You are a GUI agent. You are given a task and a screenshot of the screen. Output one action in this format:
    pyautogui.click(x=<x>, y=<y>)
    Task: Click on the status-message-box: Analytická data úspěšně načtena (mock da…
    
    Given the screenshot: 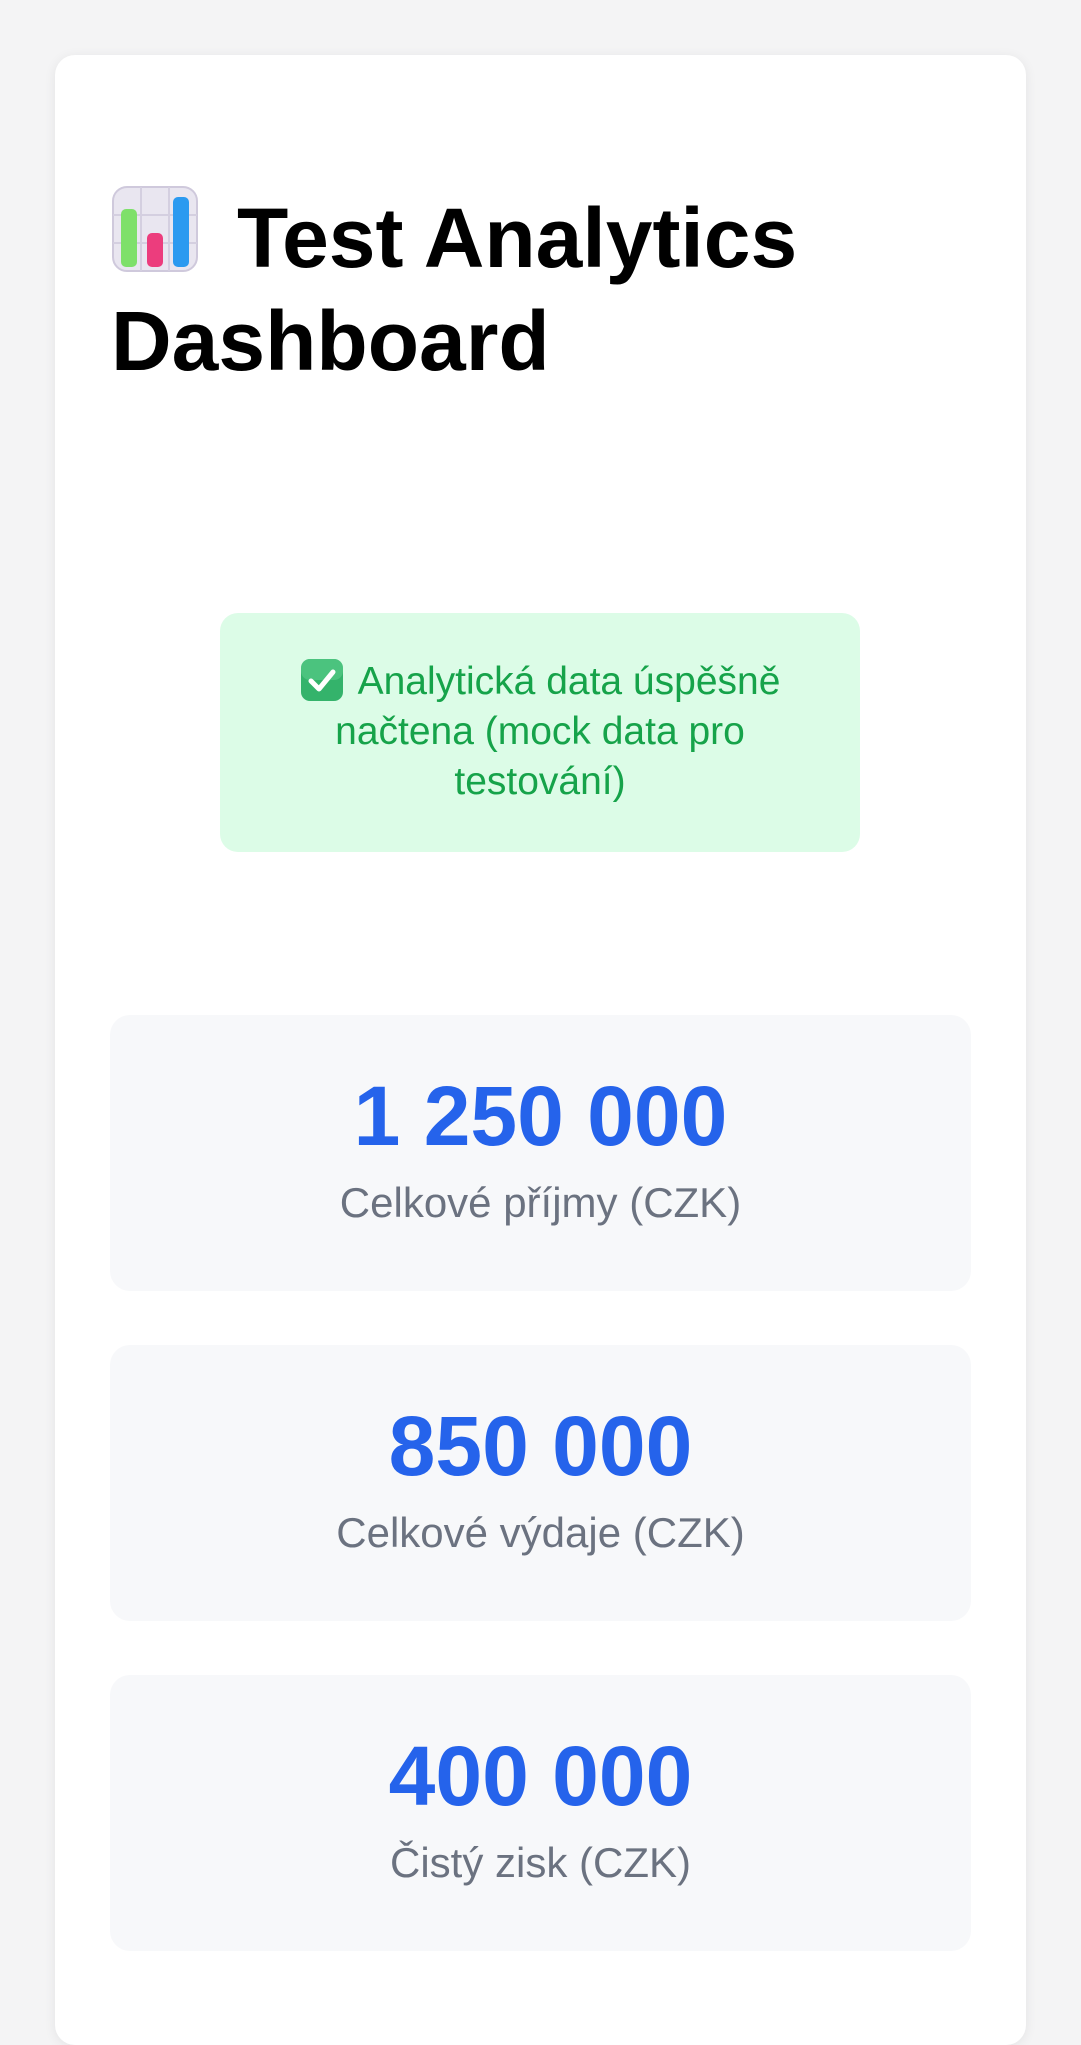 What is the action you would take?
    pyautogui.click(x=540, y=732)
    